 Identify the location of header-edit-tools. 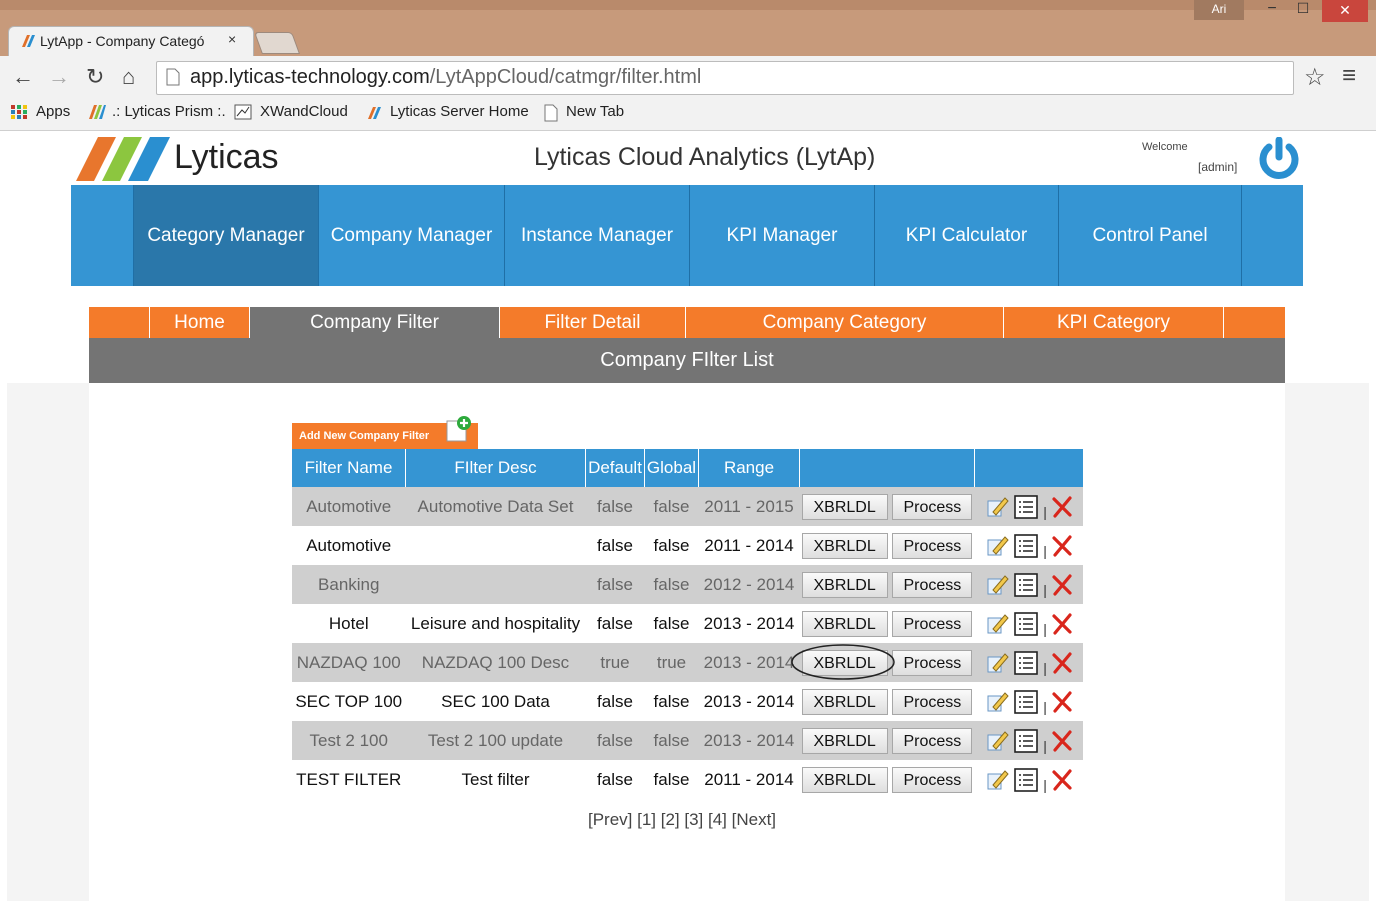
(1028, 468).